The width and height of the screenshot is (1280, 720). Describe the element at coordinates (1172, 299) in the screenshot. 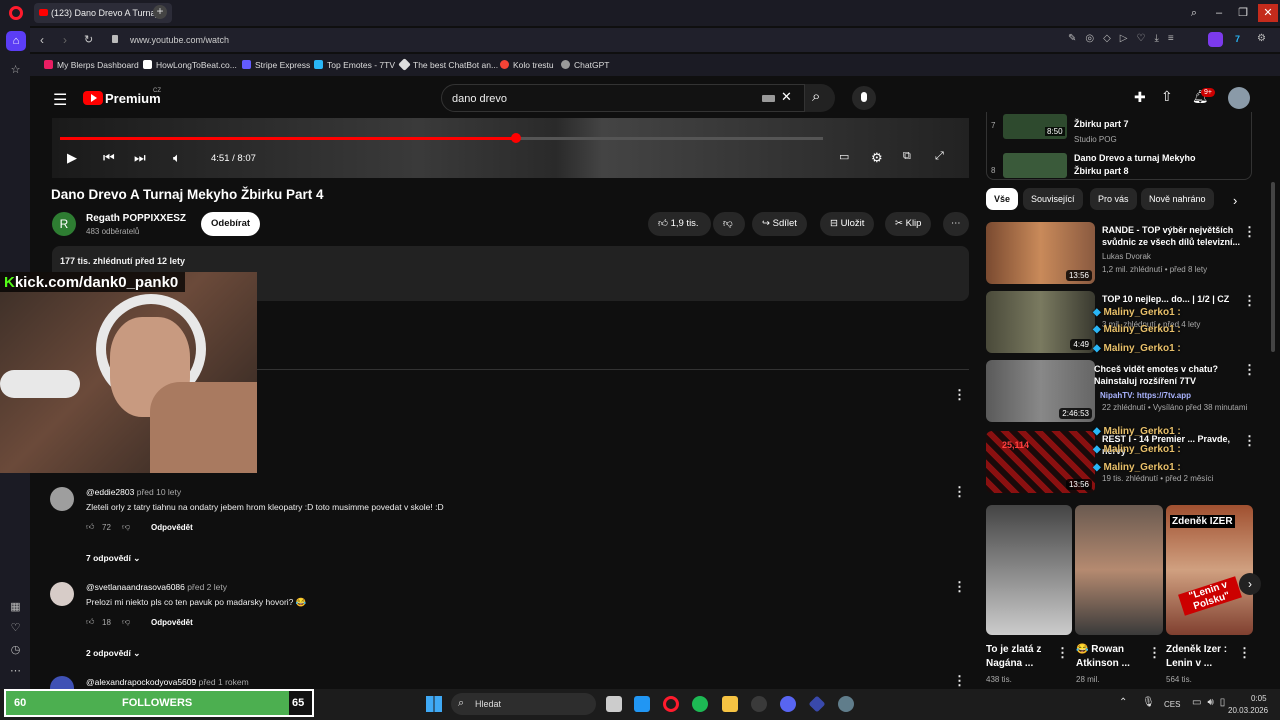

I see `related-title: TOP 10 nejlep... do... | 1/2 | CZ` at that location.